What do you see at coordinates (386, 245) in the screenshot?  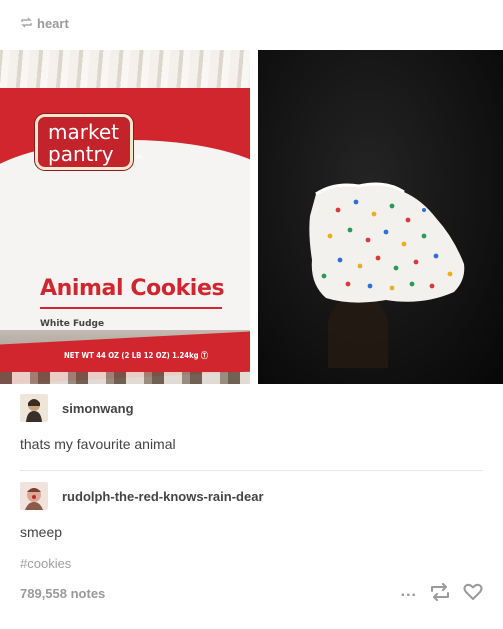 I see `sheep-cookie` at bounding box center [386, 245].